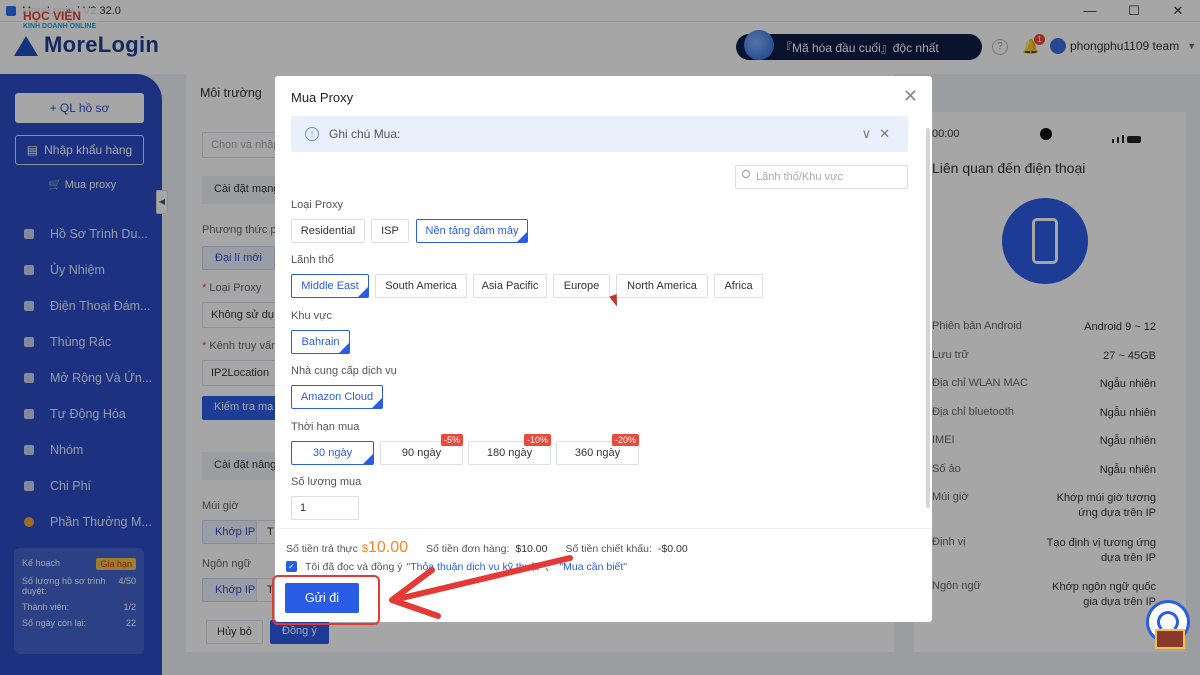  Describe the element at coordinates (880, 134) in the screenshot. I see `note-controls: ∨✕` at that location.